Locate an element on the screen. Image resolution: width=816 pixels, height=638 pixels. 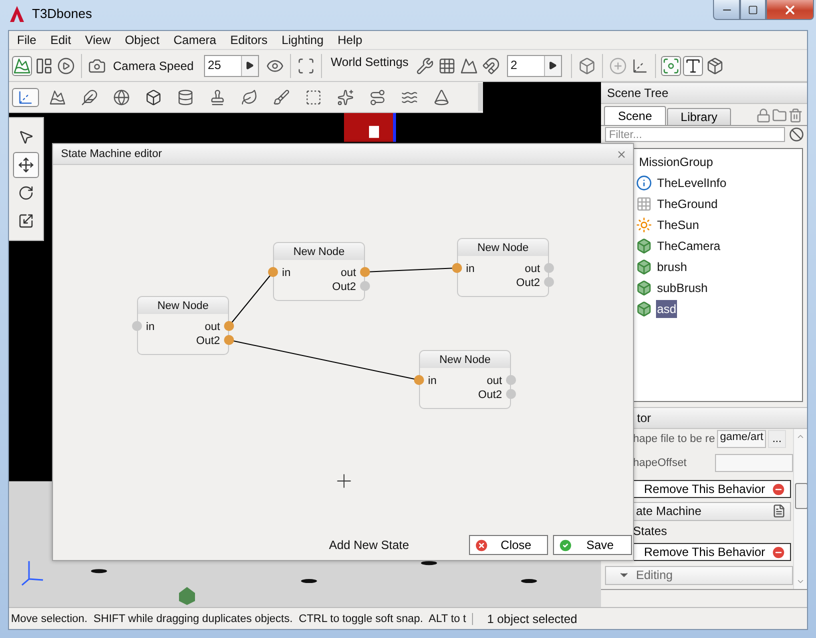
menu-item: Object is located at coordinates (142, 40).